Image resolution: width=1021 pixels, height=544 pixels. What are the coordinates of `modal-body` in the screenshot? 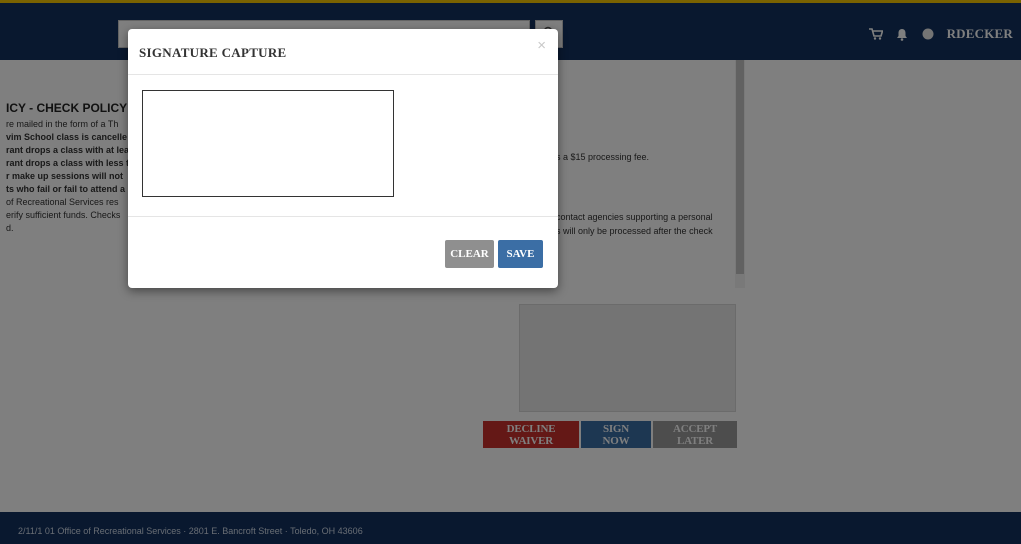 It's located at (343, 146).